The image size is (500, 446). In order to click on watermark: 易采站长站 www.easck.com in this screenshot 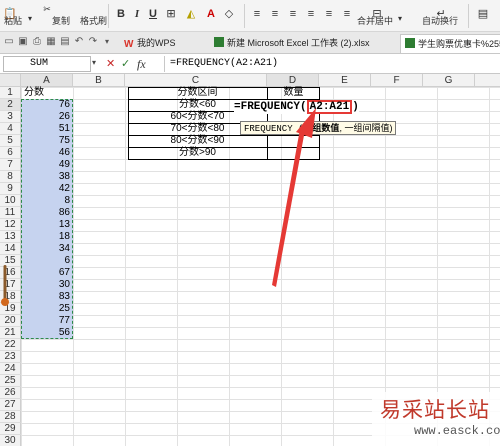, I will do `click(436, 419)`.